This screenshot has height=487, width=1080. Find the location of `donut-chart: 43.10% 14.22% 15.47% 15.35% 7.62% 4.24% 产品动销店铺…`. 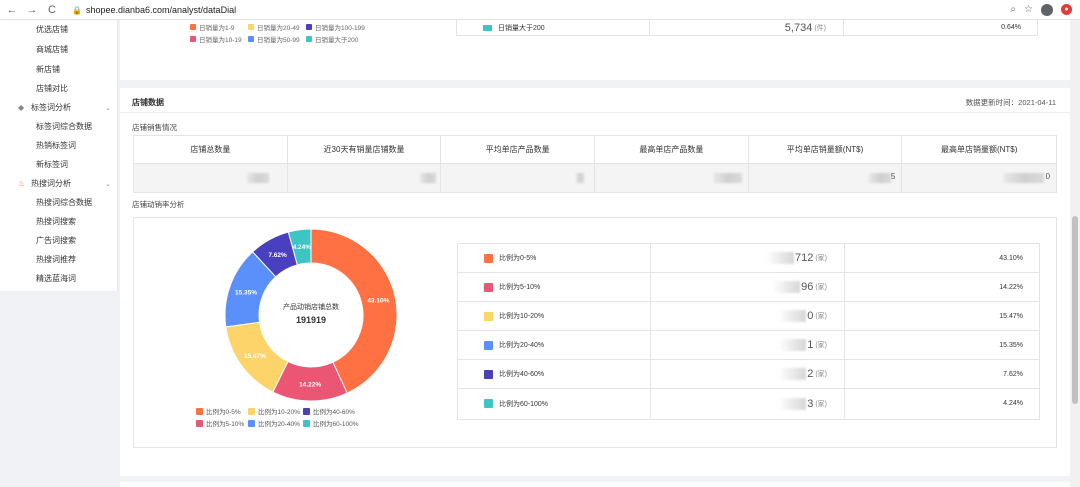

donut-chart: 43.10% 14.22% 15.47% 15.35% 7.62% 4.24% 产品动销店铺… is located at coordinates (311, 315).